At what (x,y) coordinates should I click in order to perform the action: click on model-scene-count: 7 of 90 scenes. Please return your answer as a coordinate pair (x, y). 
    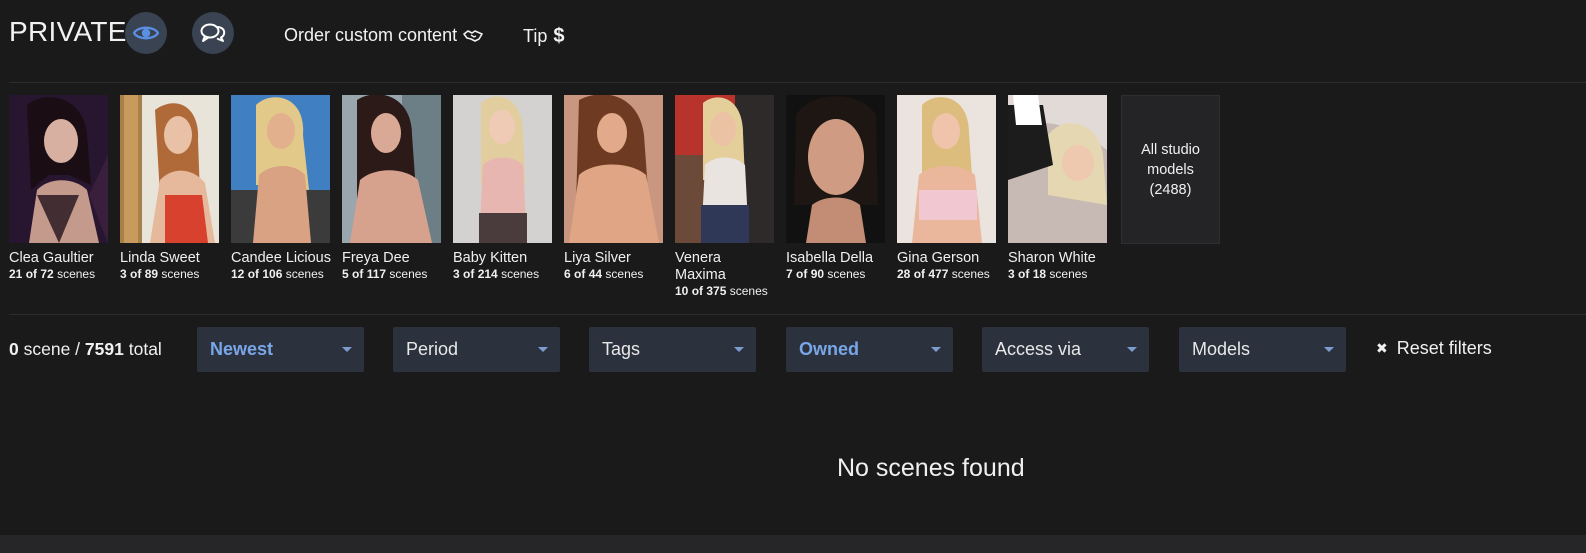
    Looking at the image, I should click on (826, 274).